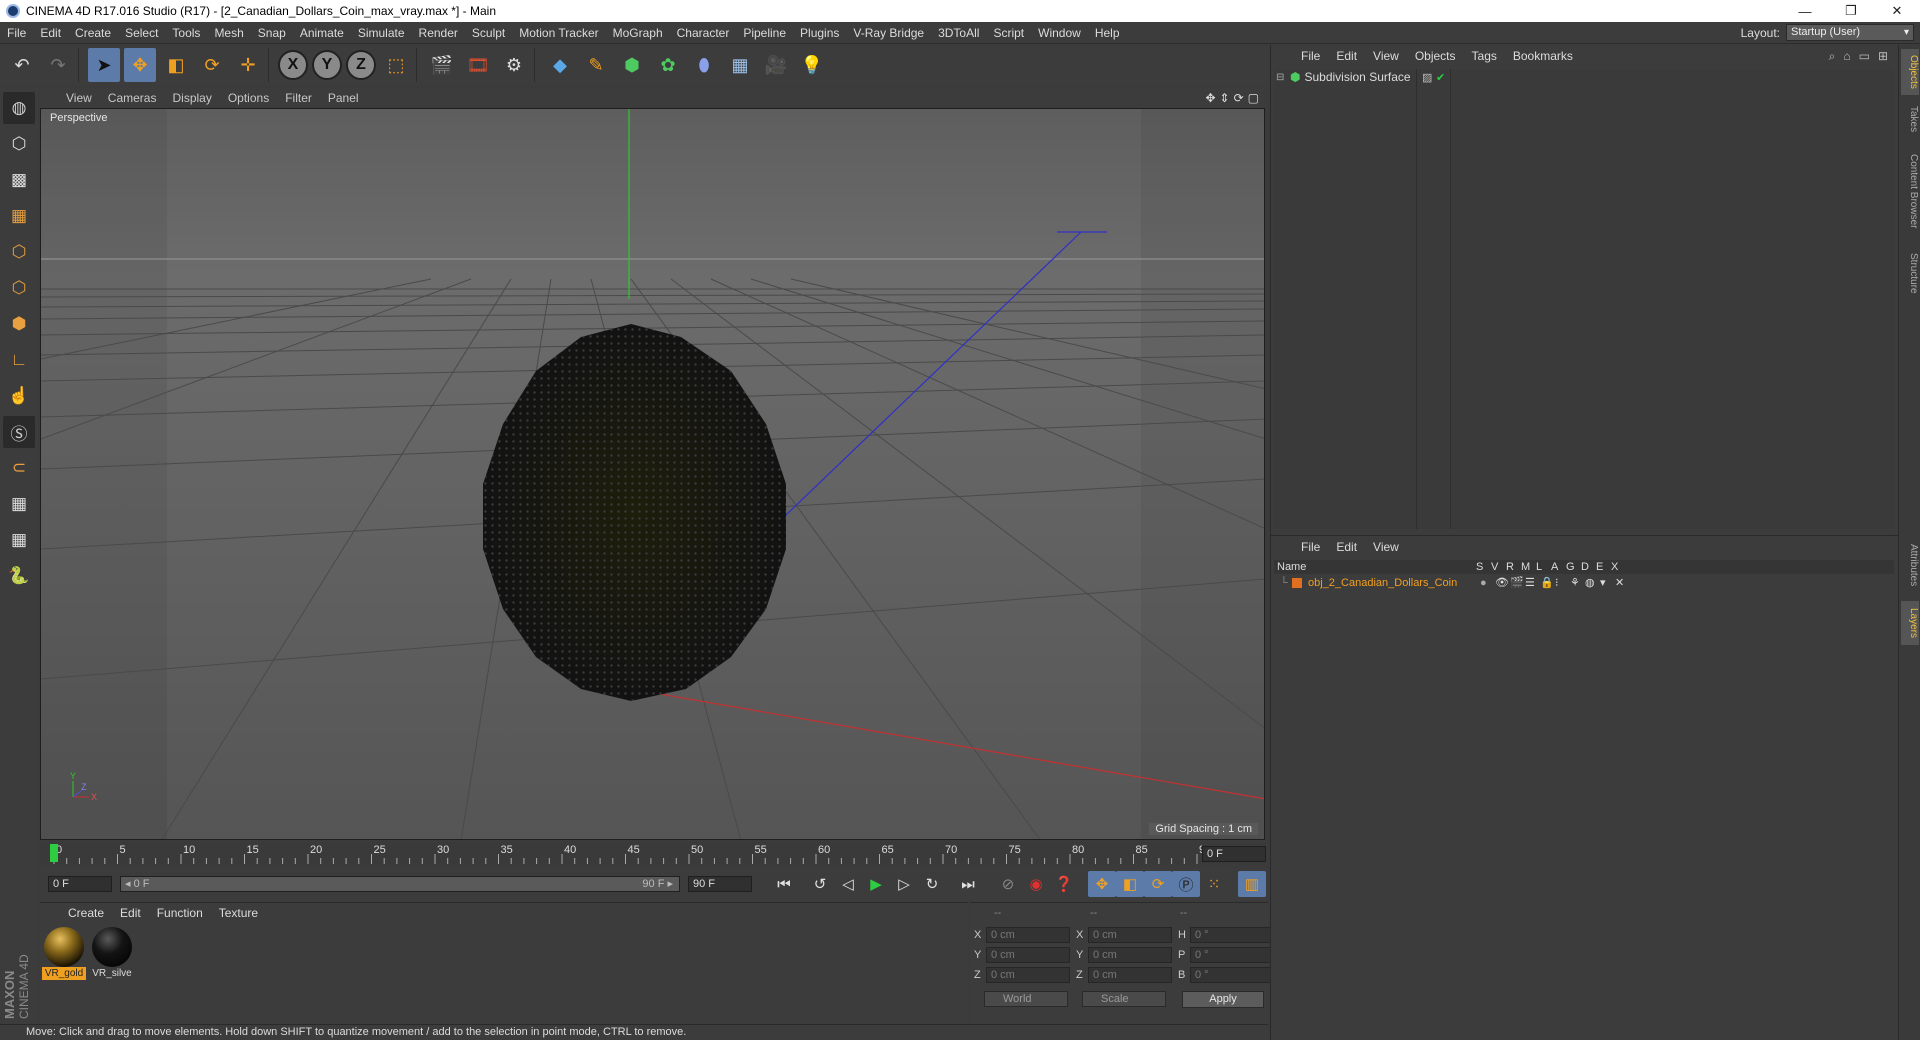  Describe the element at coordinates (876, 884) in the screenshot. I see `play-icon: ▶` at that location.